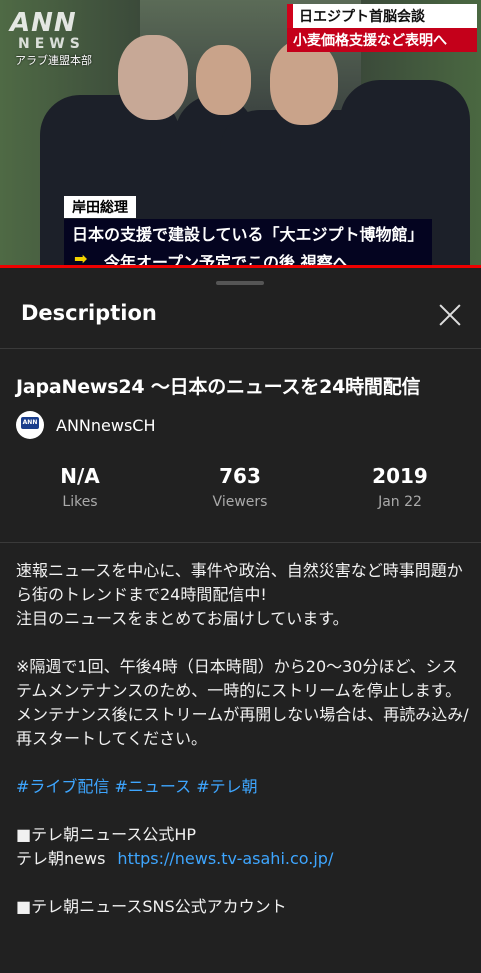 This screenshot has width=481, height=973. I want to click on close-icon, so click(450, 315).